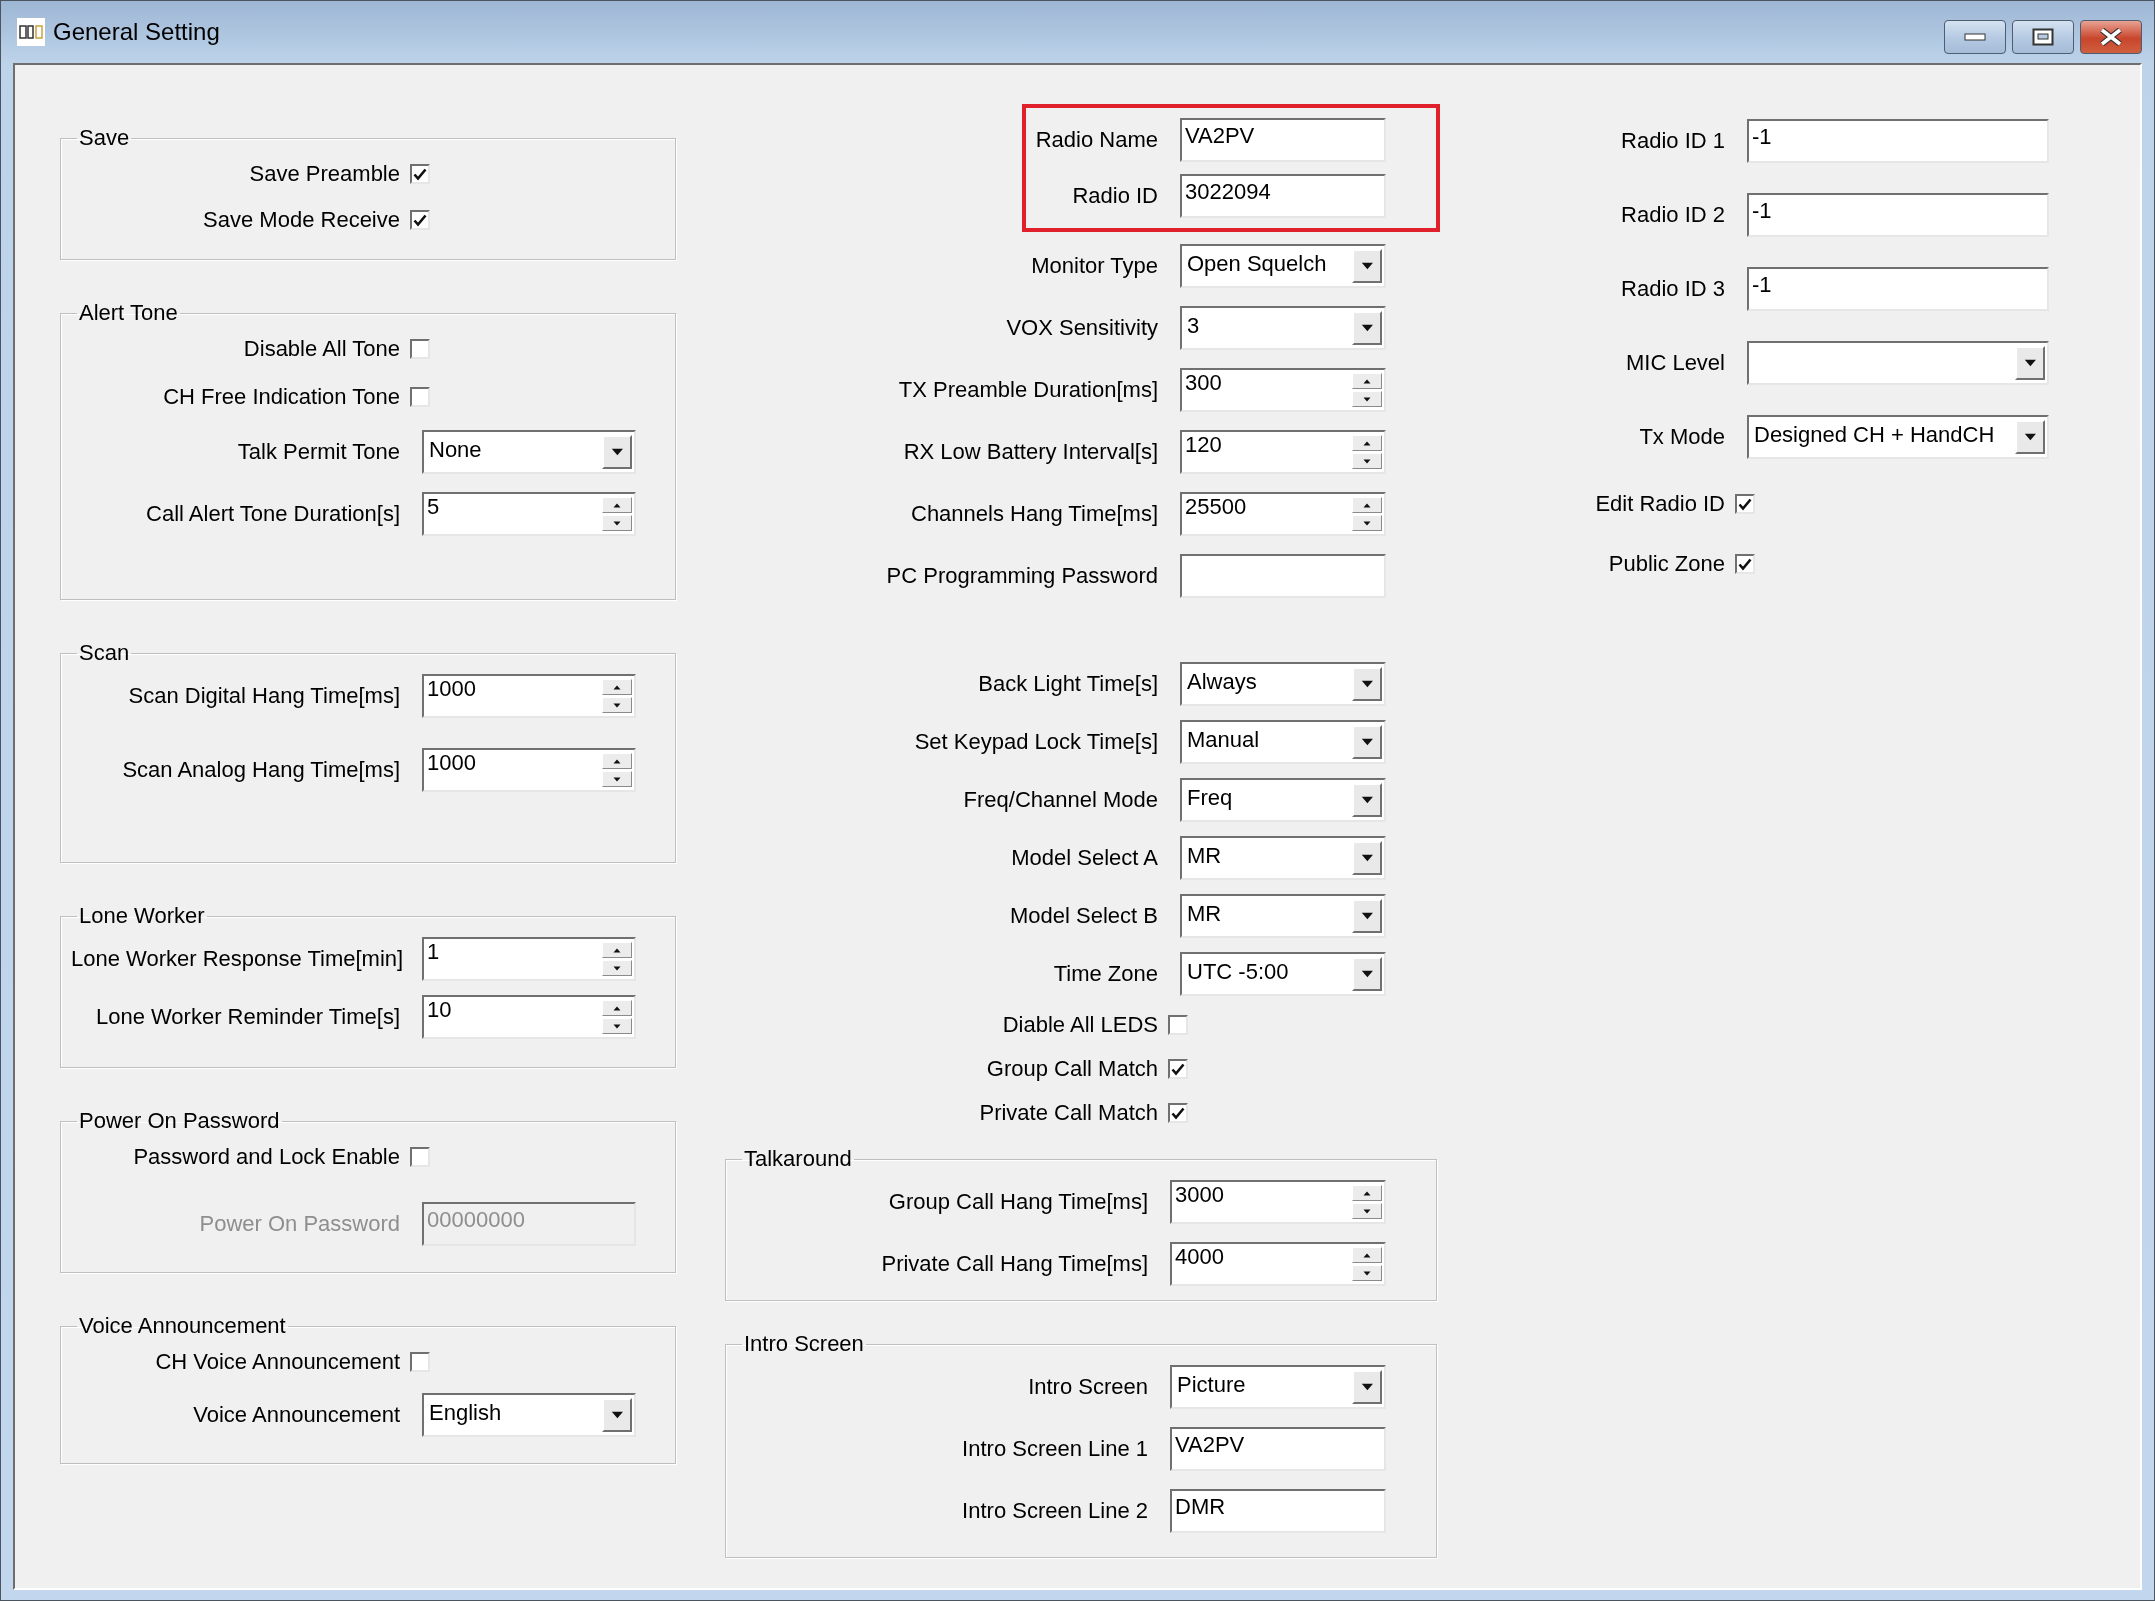 The width and height of the screenshot is (2155, 1601). What do you see at coordinates (1666, 564) in the screenshot?
I see `field-label: Public Zone` at bounding box center [1666, 564].